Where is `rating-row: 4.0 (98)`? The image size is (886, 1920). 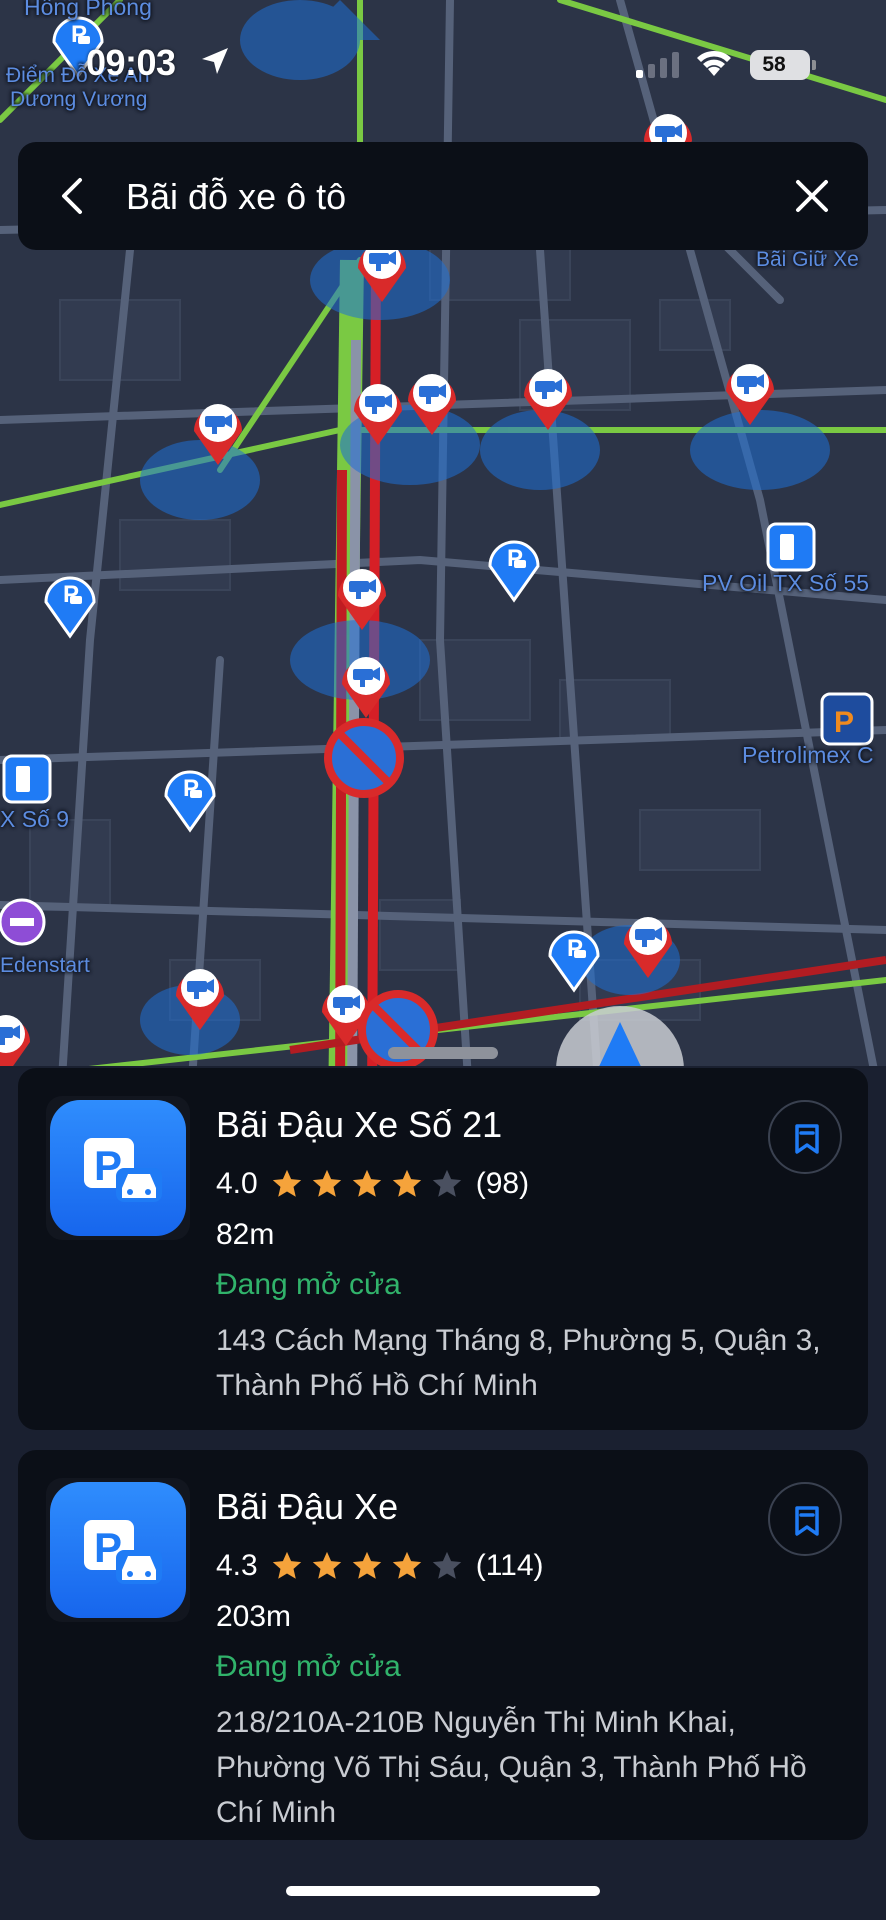
rating-row: 4.0 (98) is located at coordinates (372, 1184).